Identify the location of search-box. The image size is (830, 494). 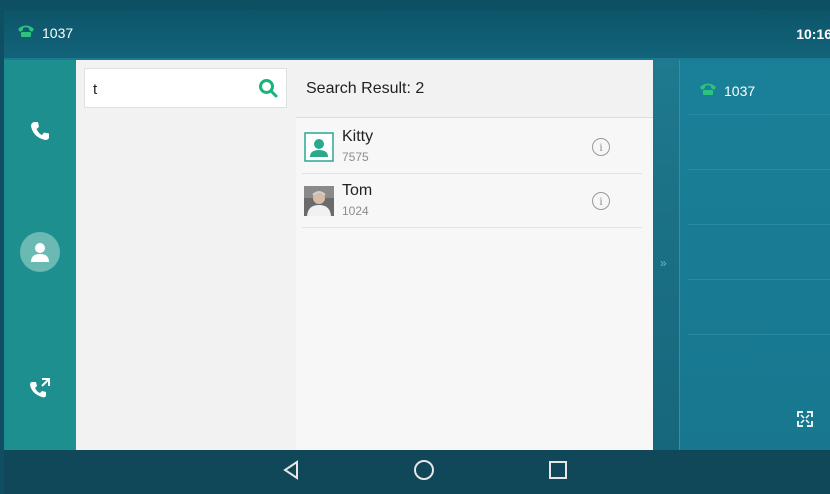
(185, 88).